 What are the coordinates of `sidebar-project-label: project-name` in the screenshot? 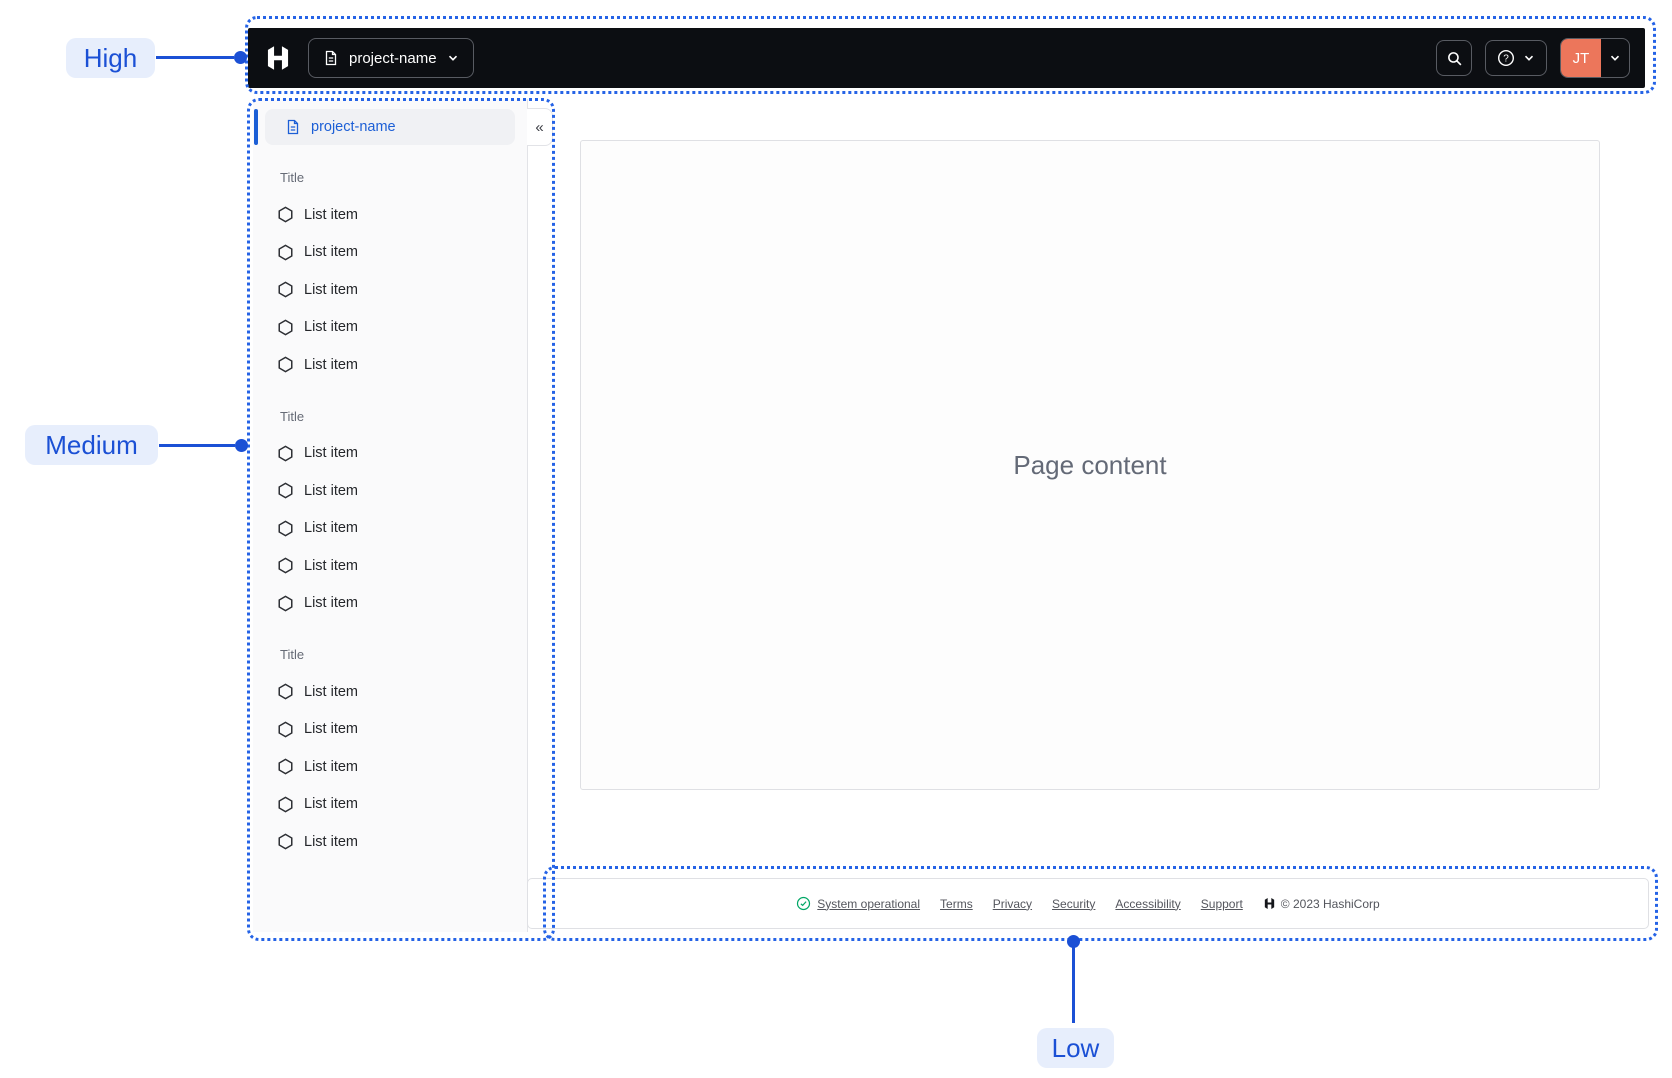 It's located at (353, 127).